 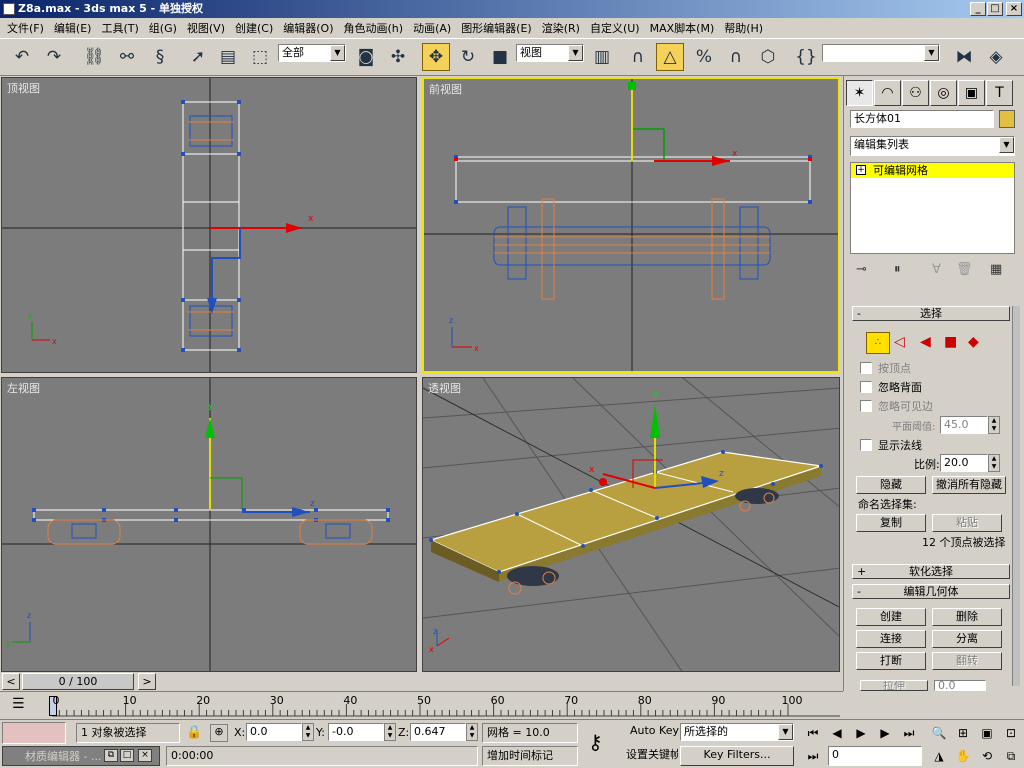 What do you see at coordinates (861, 733) in the screenshot?
I see `play-icon: ▶` at bounding box center [861, 733].